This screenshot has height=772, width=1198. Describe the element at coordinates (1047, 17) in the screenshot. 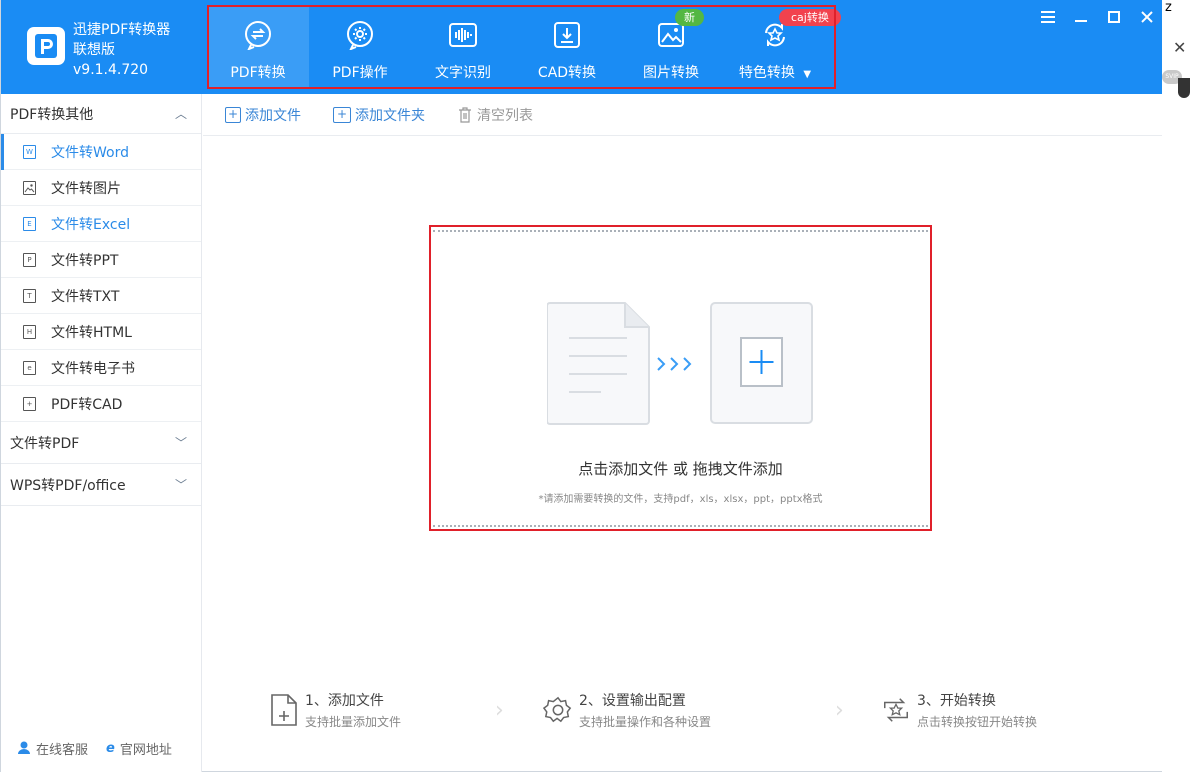

I see `menu-icon` at that location.